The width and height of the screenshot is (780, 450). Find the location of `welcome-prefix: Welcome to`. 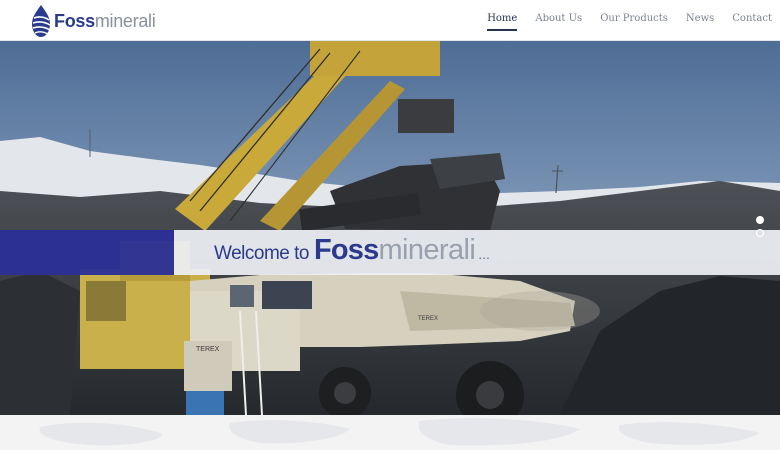

welcome-prefix: Welcome to is located at coordinates (261, 253).